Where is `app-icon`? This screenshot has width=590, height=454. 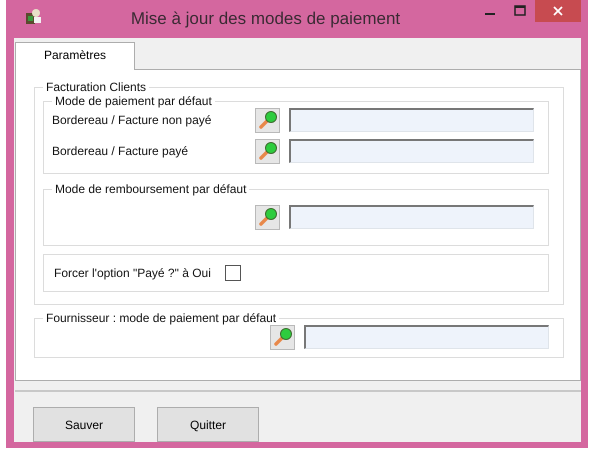 app-icon is located at coordinates (33, 16).